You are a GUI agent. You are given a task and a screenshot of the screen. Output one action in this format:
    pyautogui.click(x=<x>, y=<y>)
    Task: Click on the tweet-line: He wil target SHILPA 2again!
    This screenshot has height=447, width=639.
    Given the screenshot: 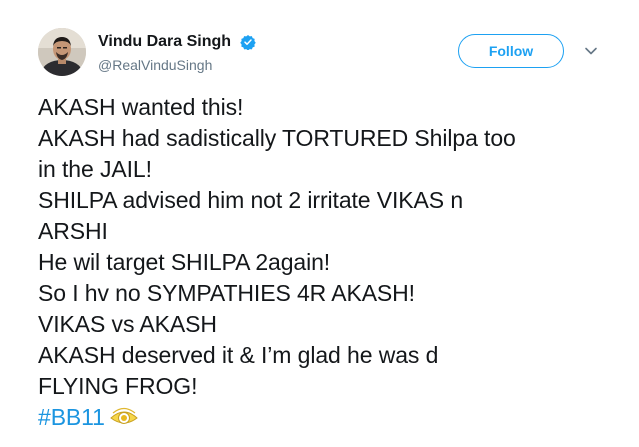 What is the action you would take?
    pyautogui.click(x=184, y=262)
    